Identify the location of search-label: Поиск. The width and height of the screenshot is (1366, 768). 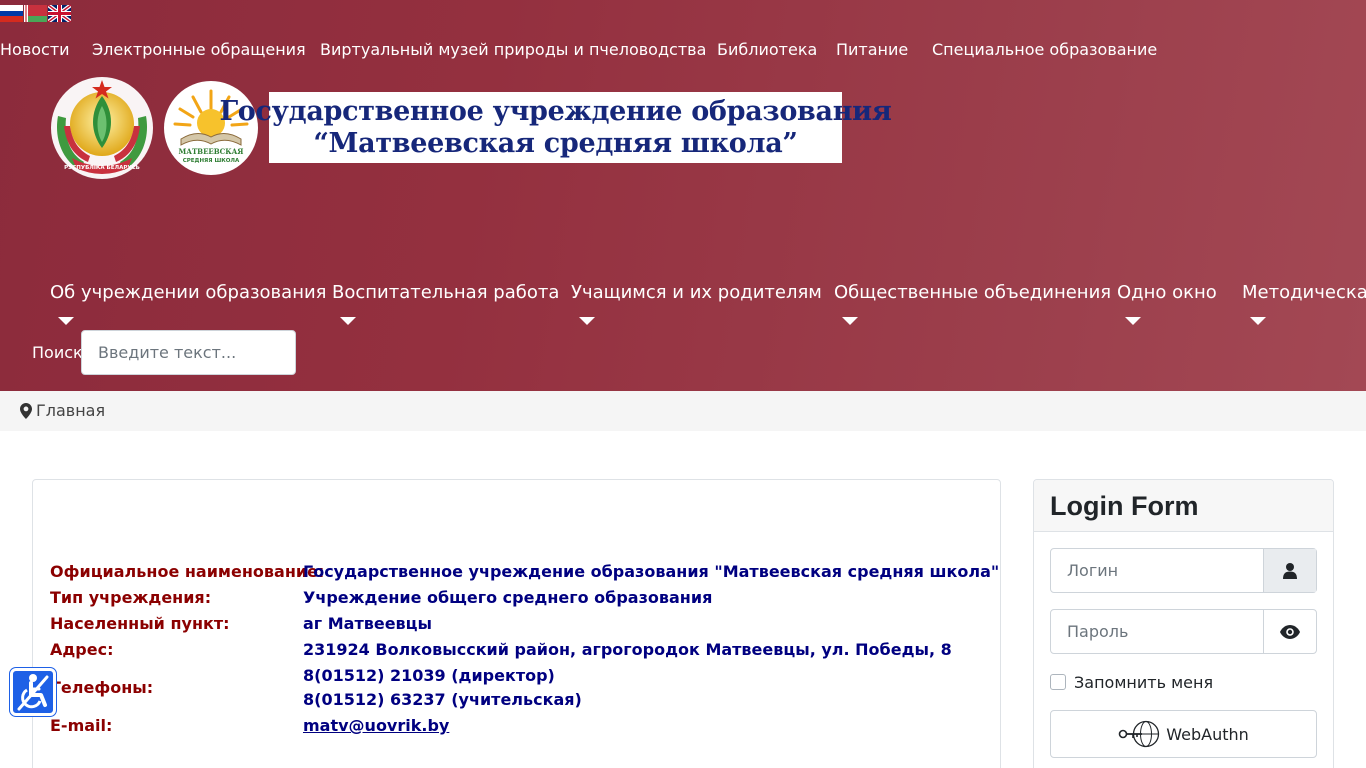
(57, 352).